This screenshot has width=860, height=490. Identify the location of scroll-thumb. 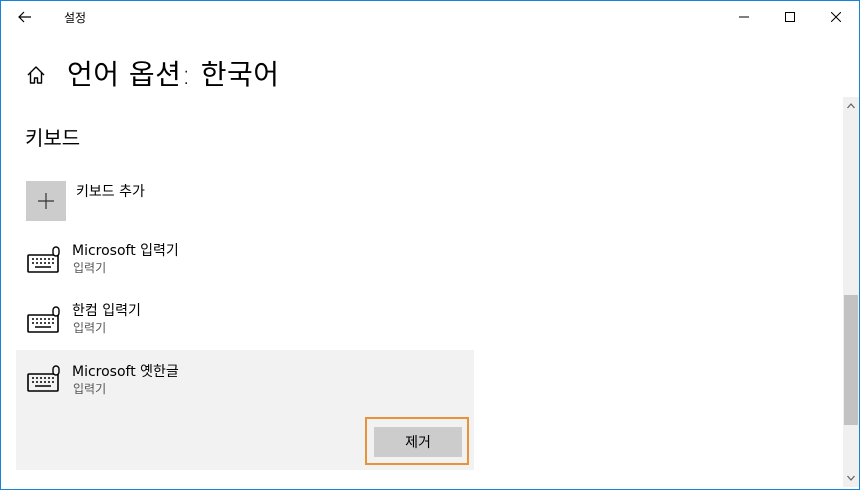
(851, 360).